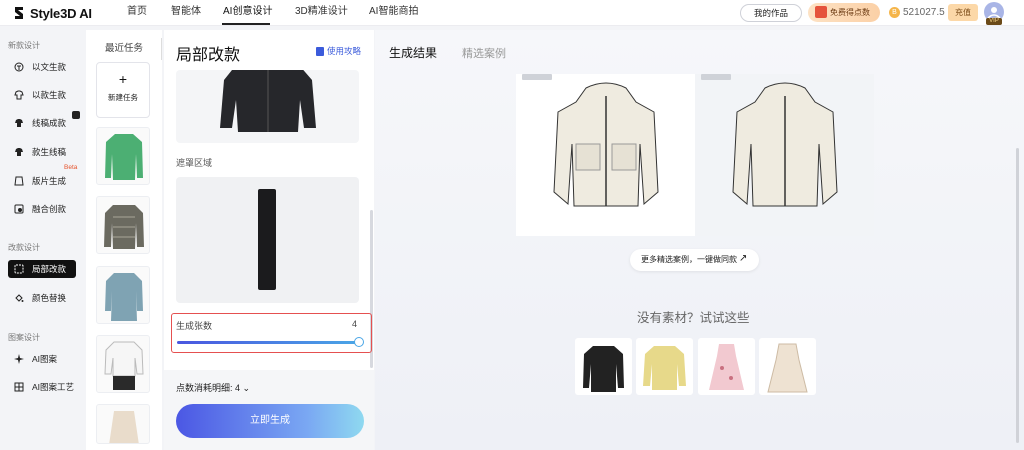 The width and height of the screenshot is (1024, 450). Describe the element at coordinates (24, 247) in the screenshot. I see `sidebar-group-modify-design: 改款设计` at that location.